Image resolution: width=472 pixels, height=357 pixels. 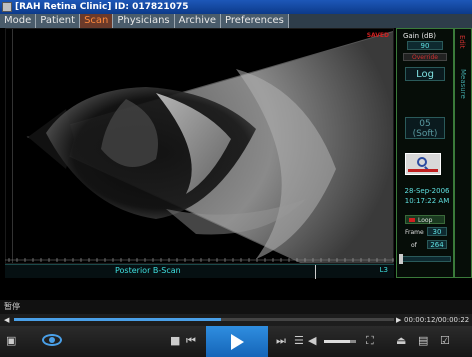 I want to click on playlist-toggle-icon: ▤, so click(x=423, y=341).